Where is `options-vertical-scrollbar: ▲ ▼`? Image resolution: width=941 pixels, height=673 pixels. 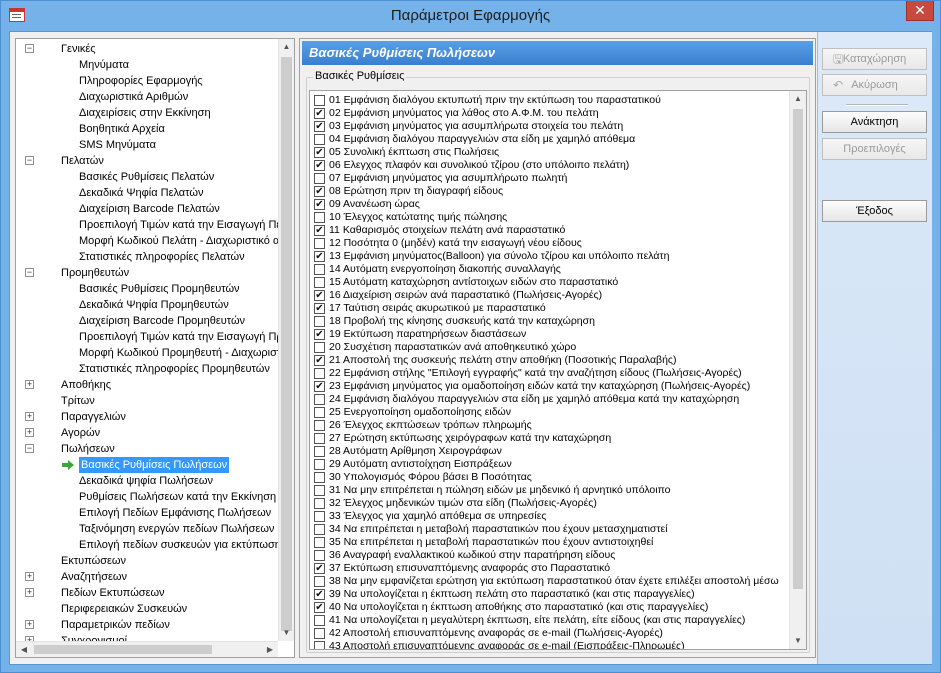
options-vertical-scrollbar: ▲ ▼ is located at coordinates (797, 370).